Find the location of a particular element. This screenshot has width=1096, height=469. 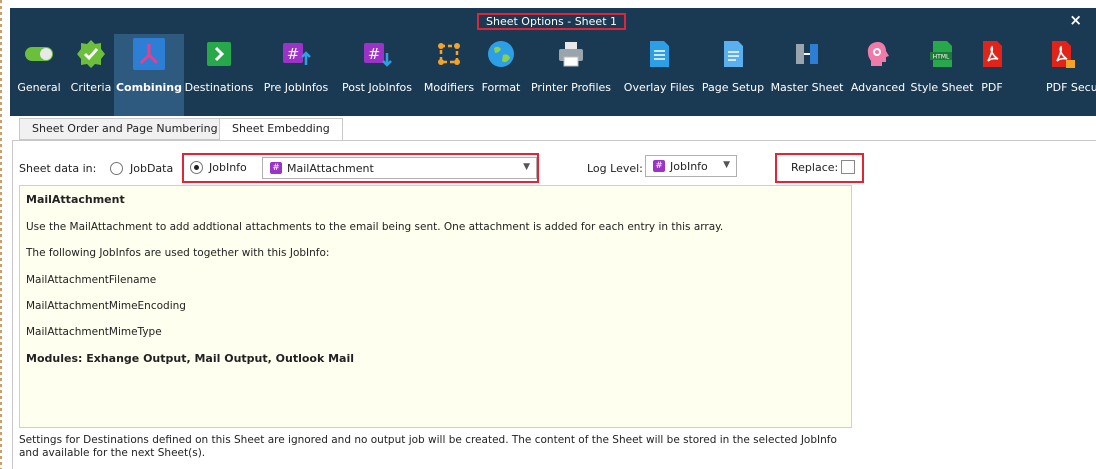

replace-label: Replace: is located at coordinates (815, 167).